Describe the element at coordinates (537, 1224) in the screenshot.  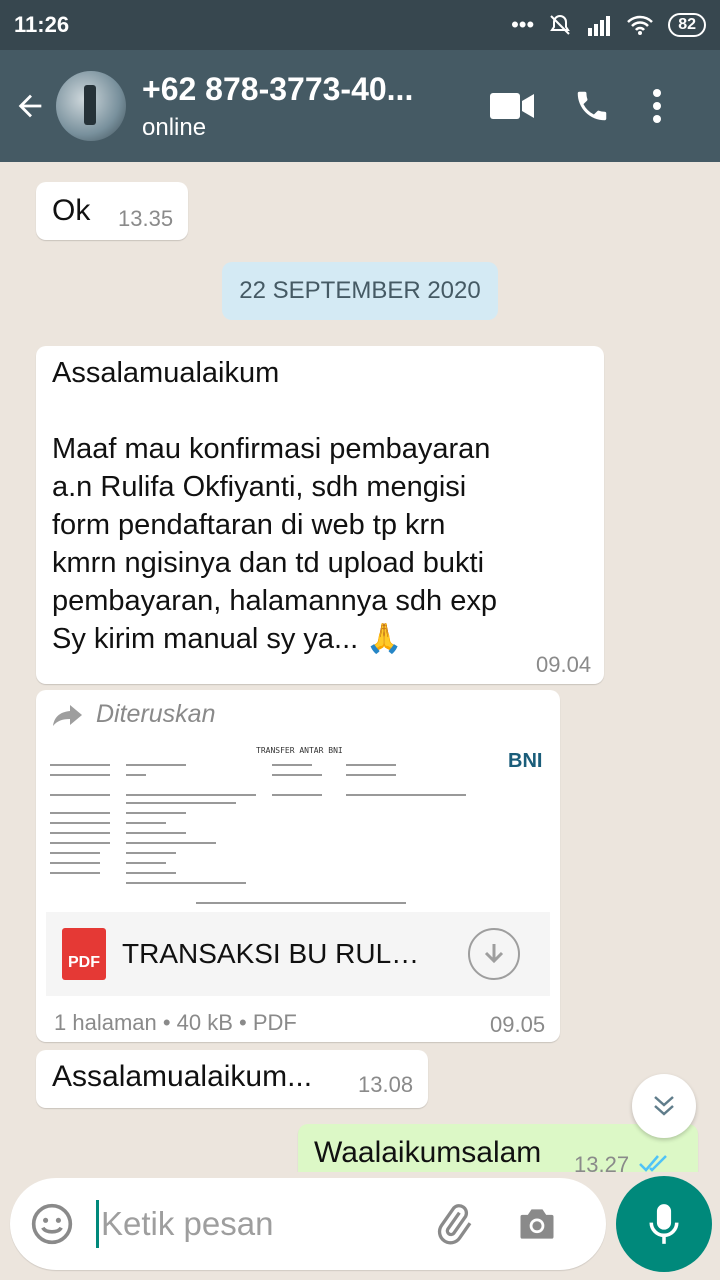
I see `camera-icon` at that location.